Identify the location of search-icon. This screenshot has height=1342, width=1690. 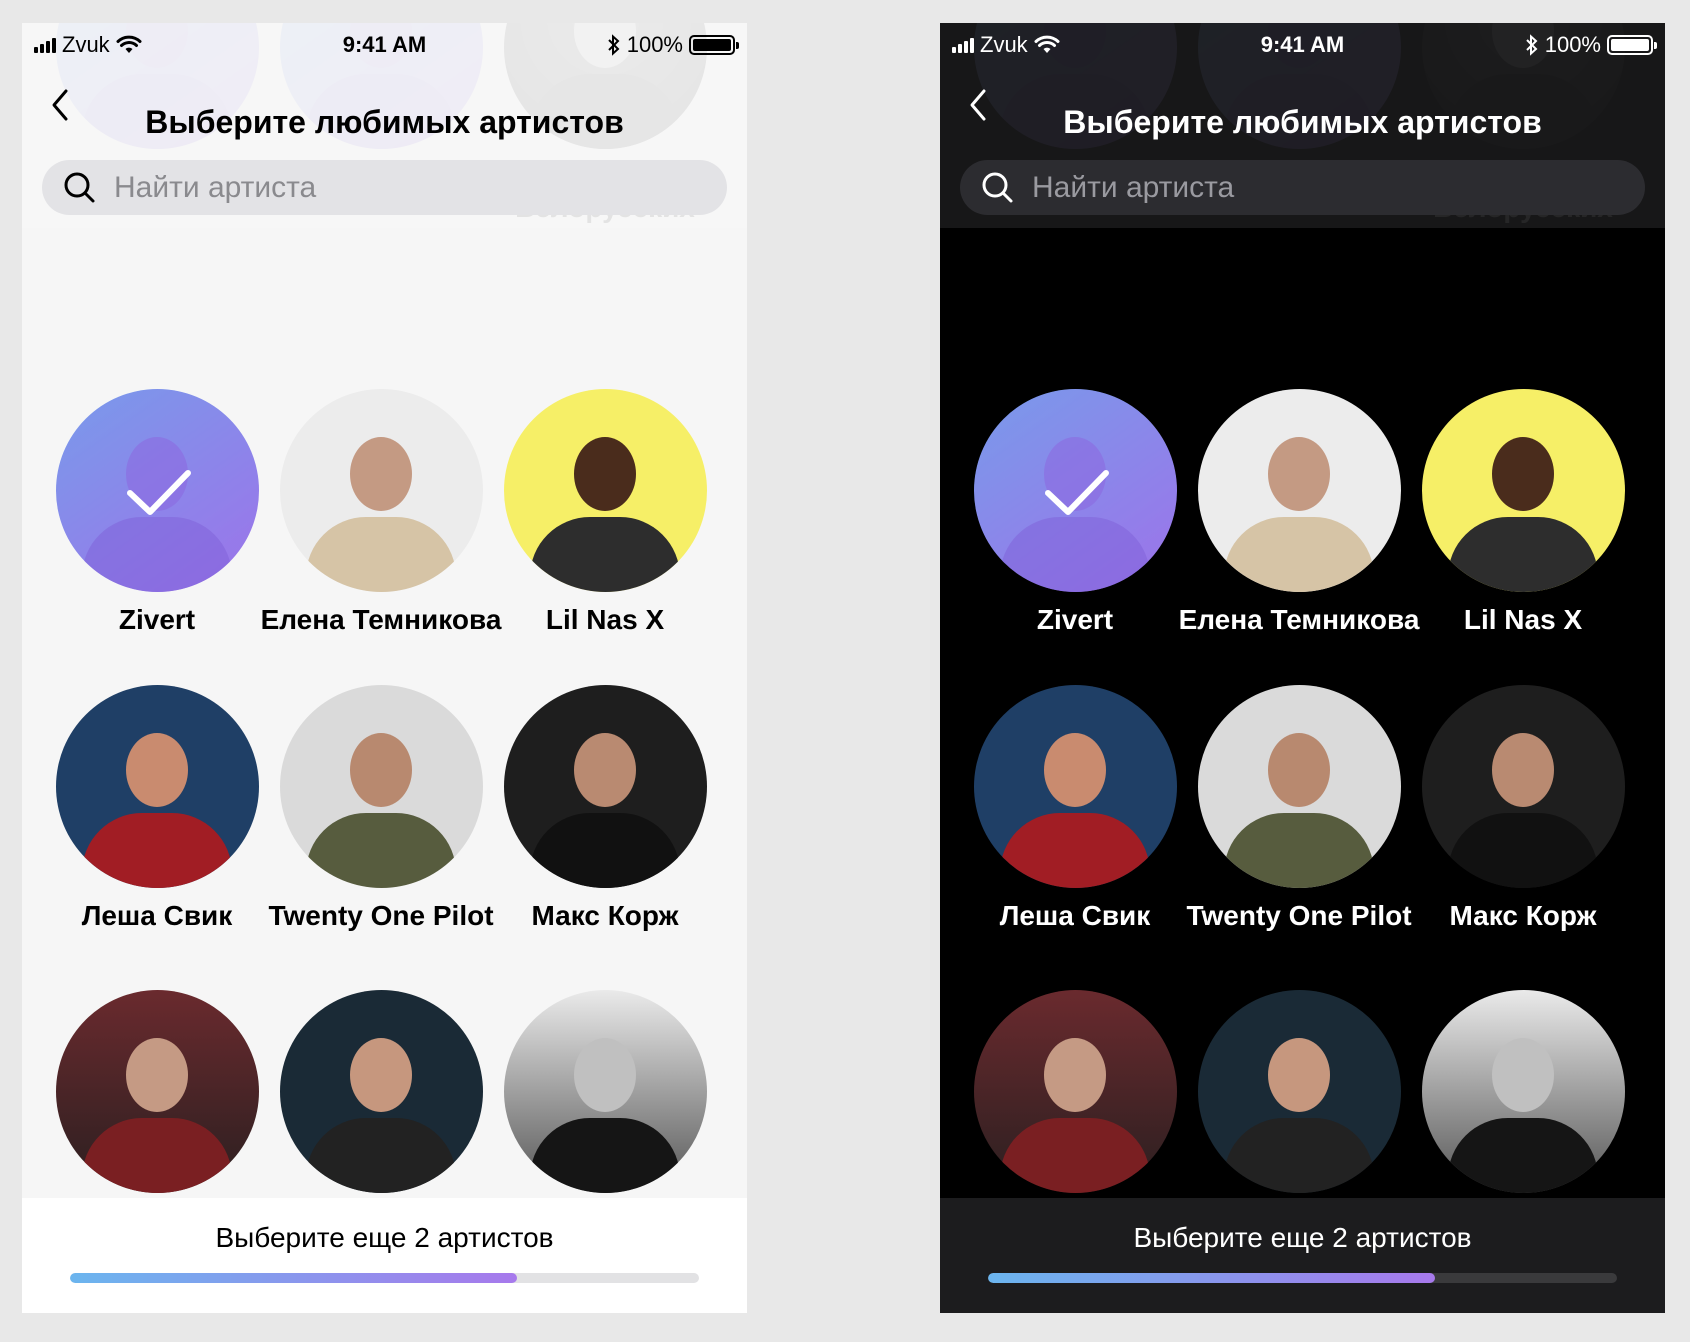
(79, 187).